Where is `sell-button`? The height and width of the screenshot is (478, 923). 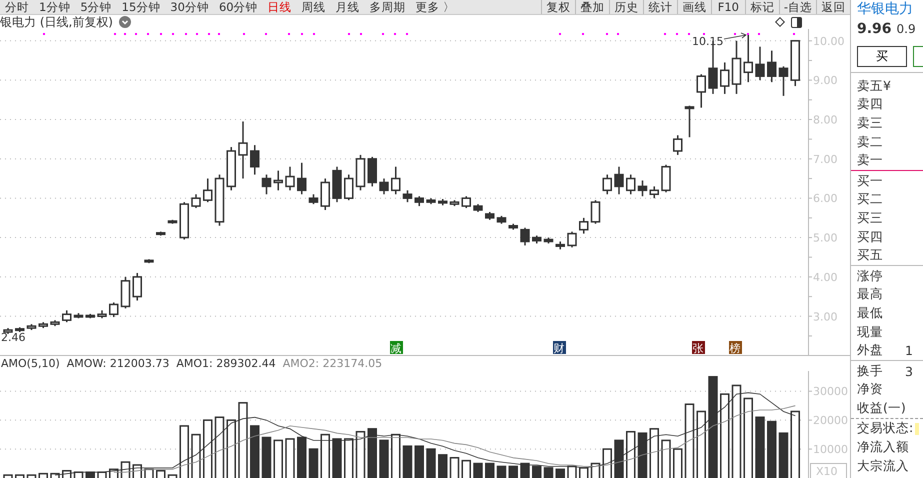 sell-button is located at coordinates (918, 56).